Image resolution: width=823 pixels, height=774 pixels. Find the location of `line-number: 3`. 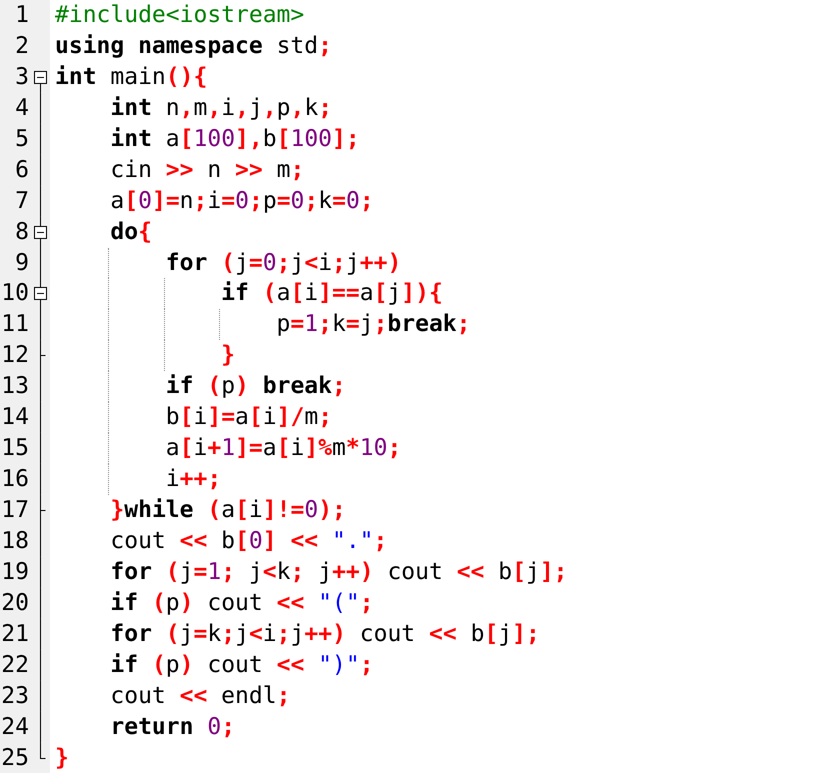

line-number: 3 is located at coordinates (21, 77).